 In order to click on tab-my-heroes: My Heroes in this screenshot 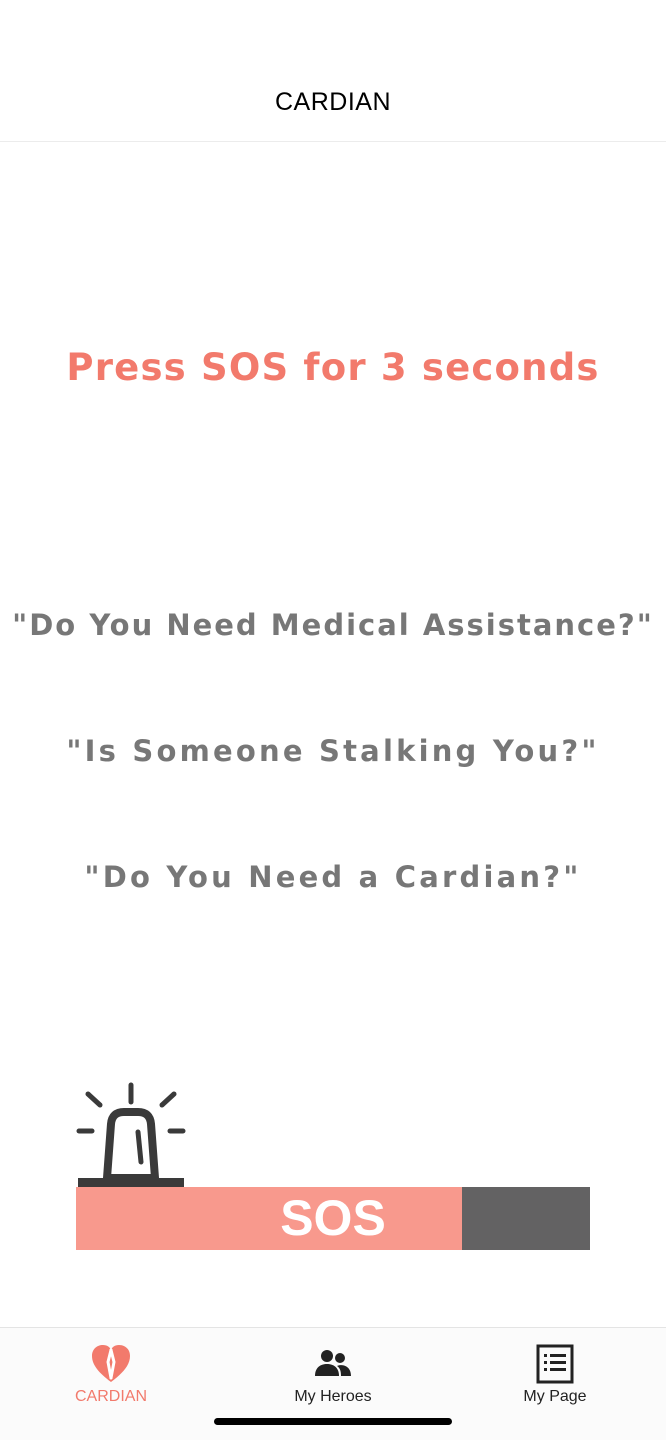, I will do `click(333, 1373)`.